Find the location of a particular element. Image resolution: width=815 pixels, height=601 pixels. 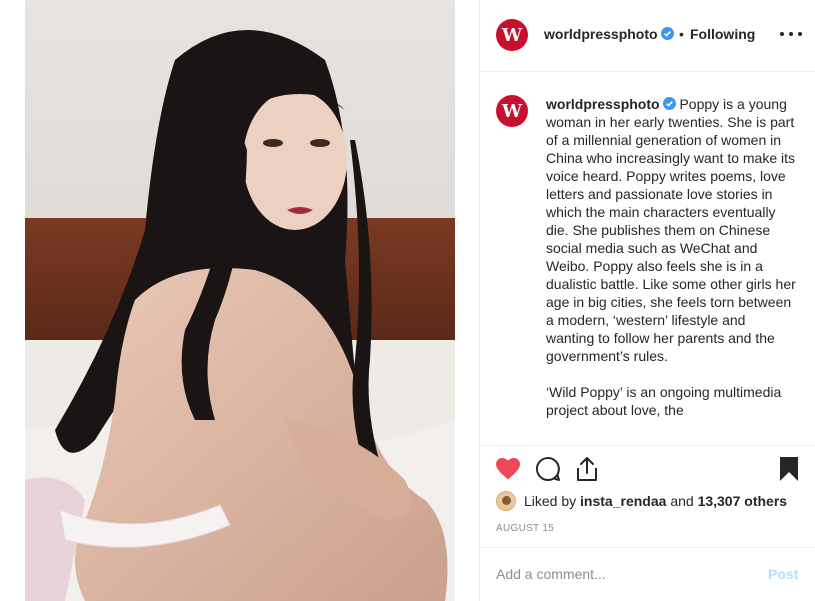

share-icon is located at coordinates (587, 469).